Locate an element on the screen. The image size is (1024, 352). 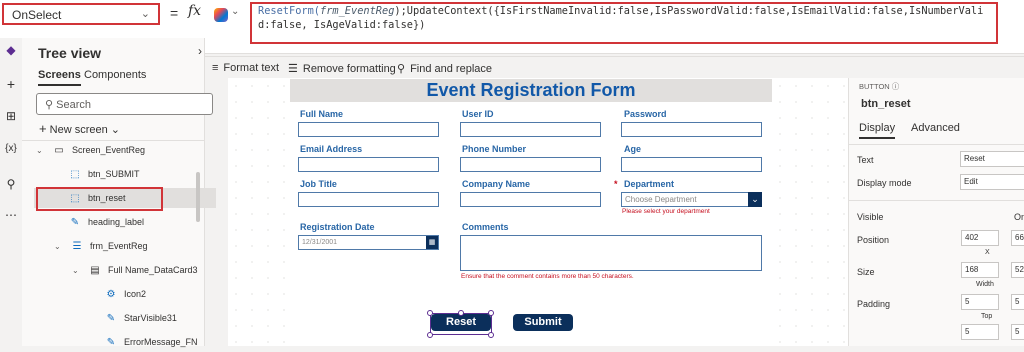
full-name-input is located at coordinates (368, 129).